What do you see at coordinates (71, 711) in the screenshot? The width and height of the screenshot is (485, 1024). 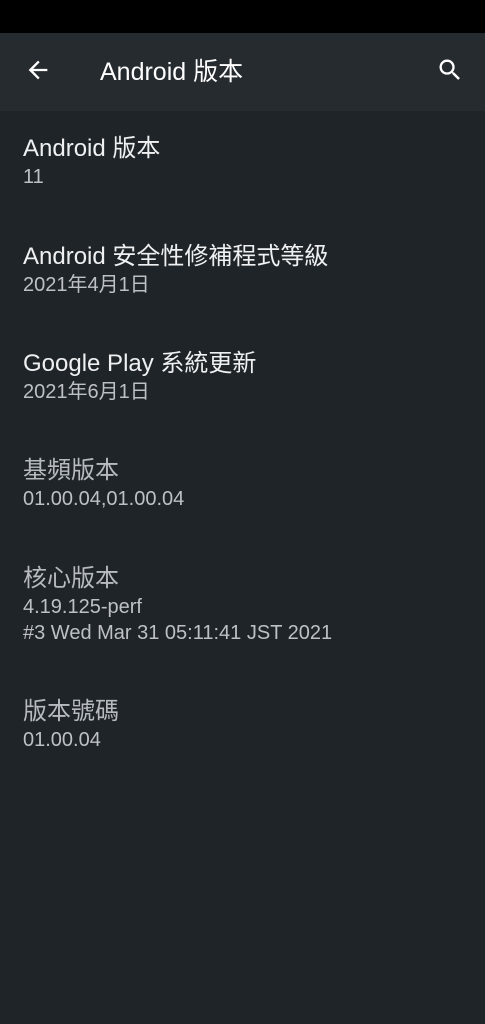 I see `list-item-title: 版本號碼` at bounding box center [71, 711].